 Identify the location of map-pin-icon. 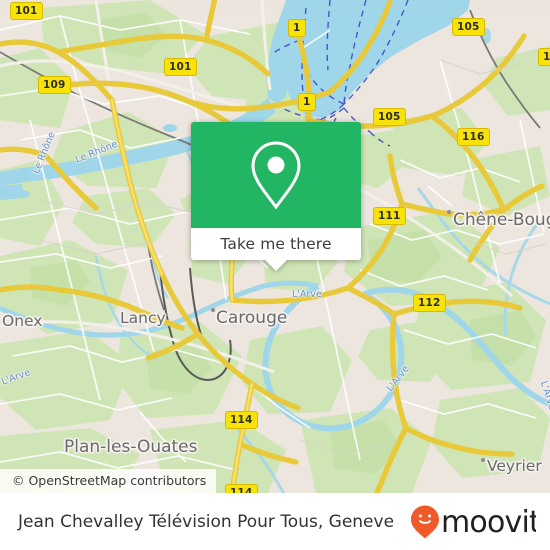
(276, 175).